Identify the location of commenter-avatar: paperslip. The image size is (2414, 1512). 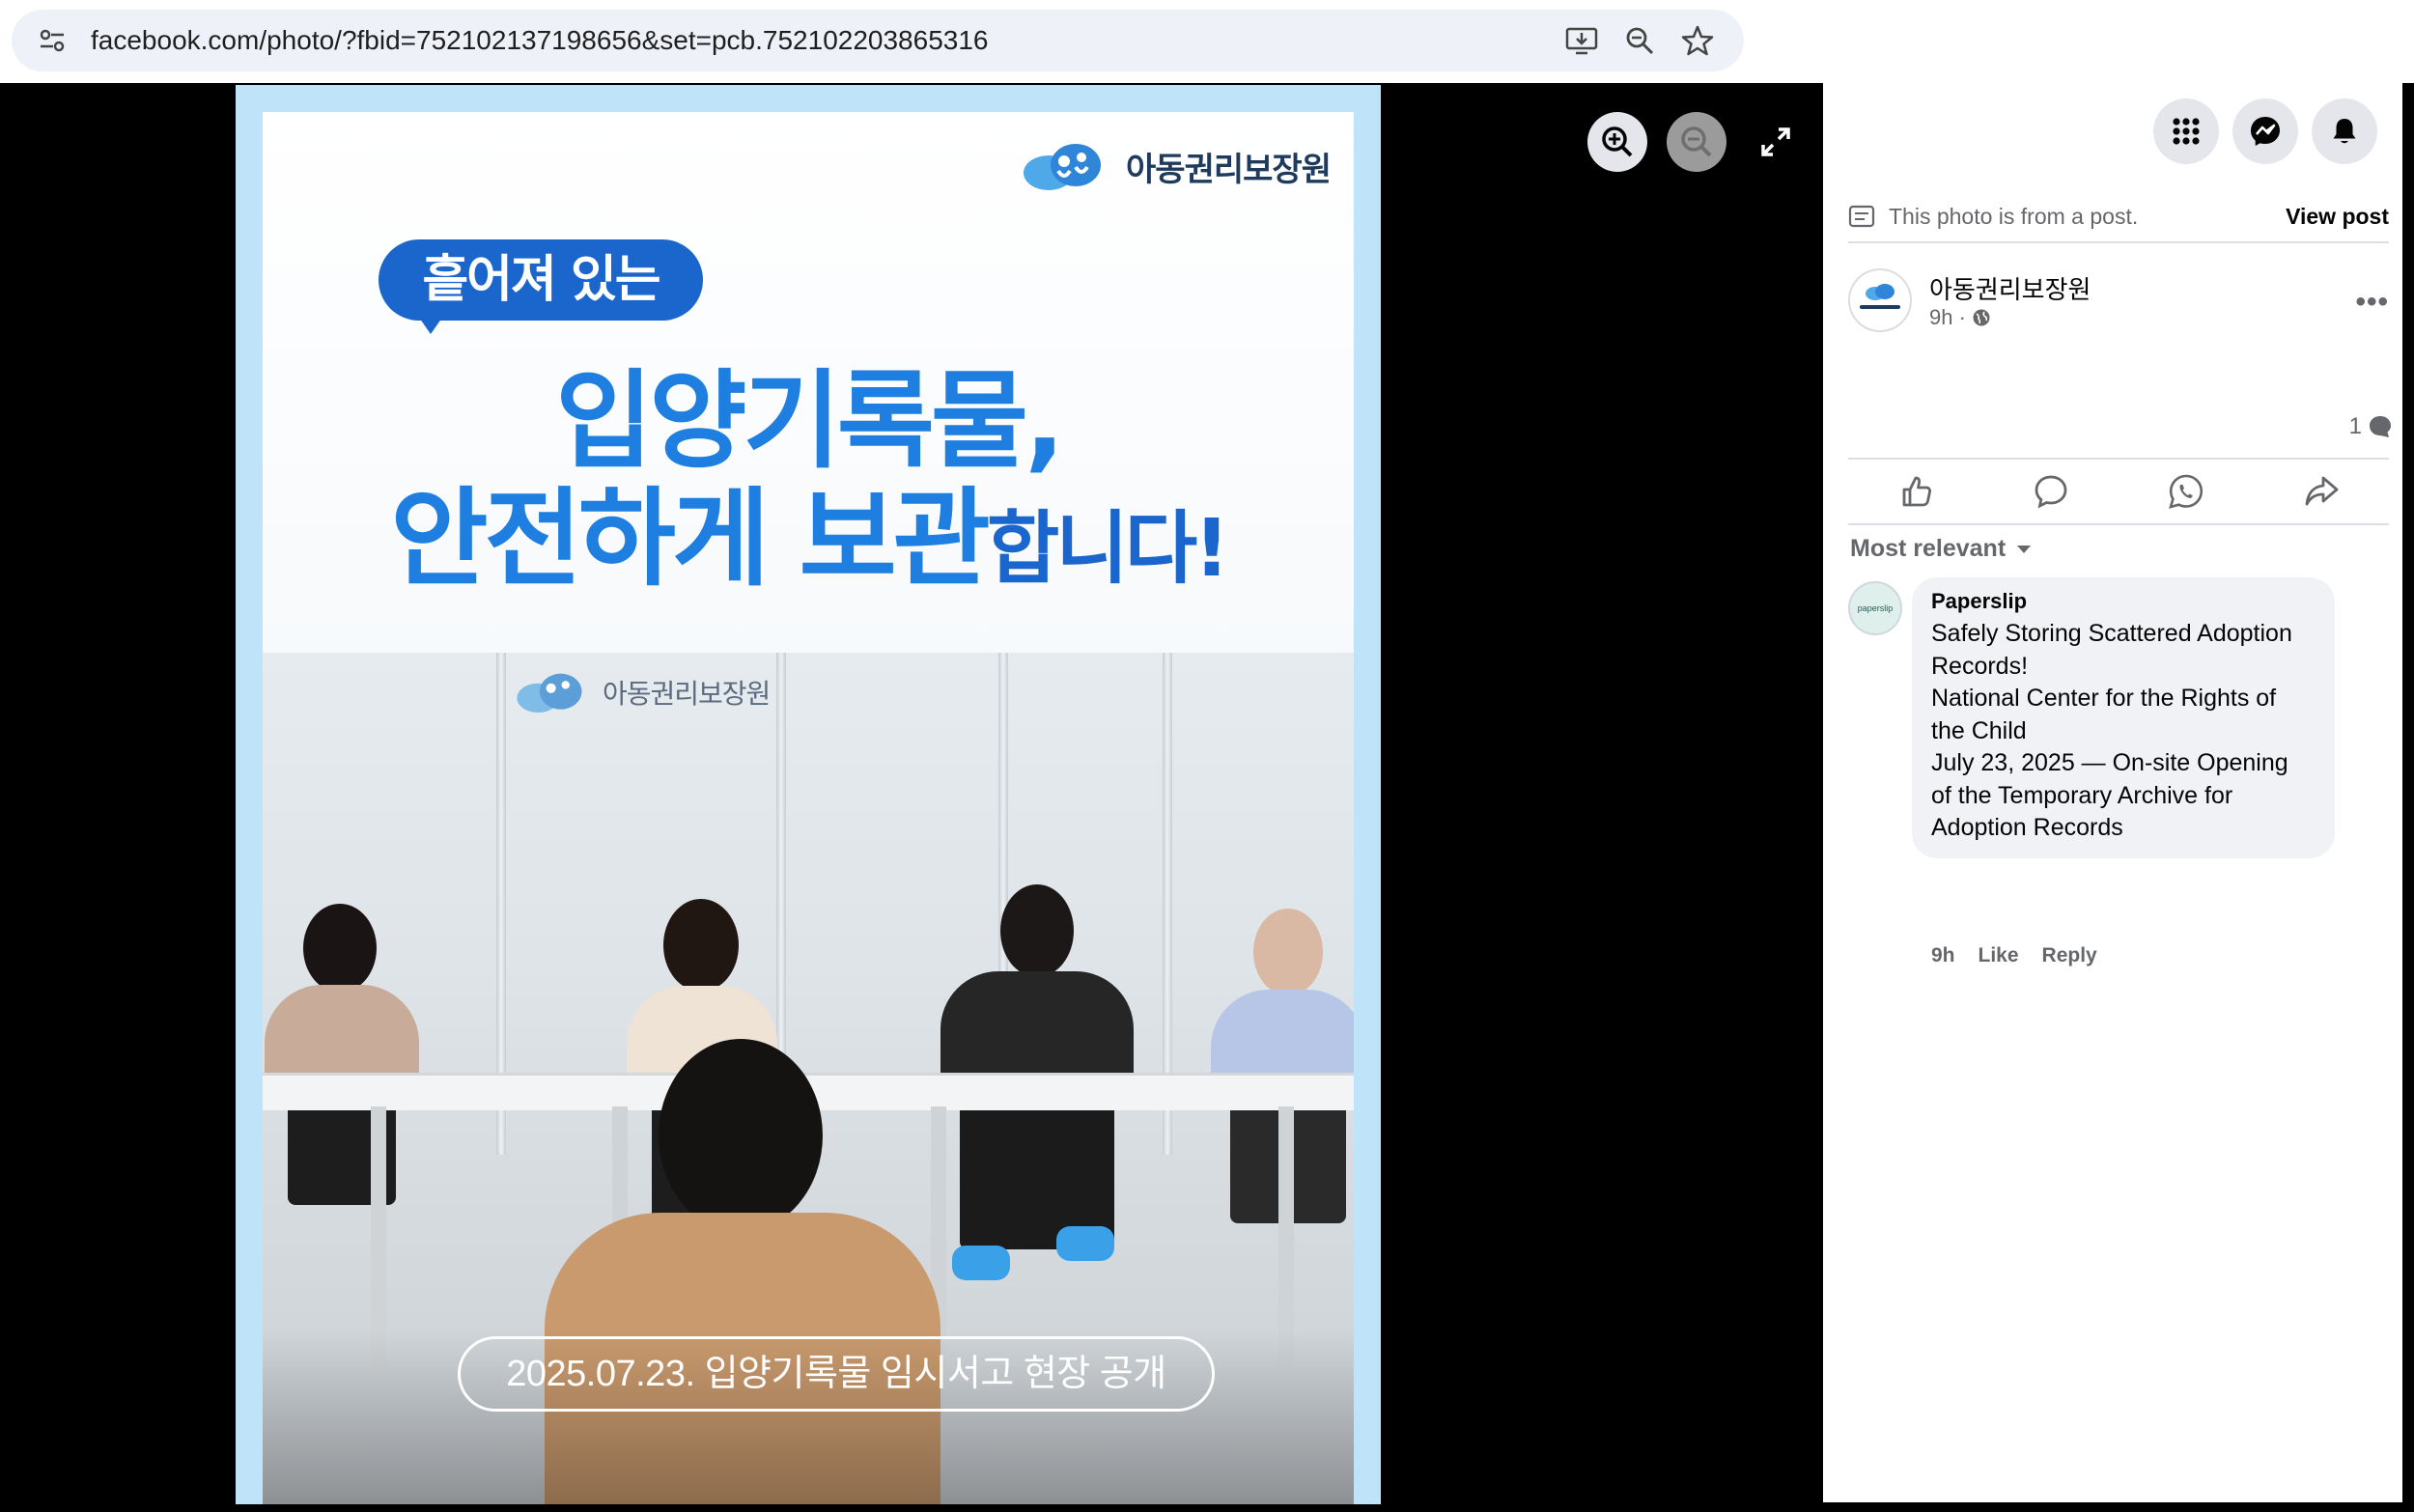
(1875, 608).